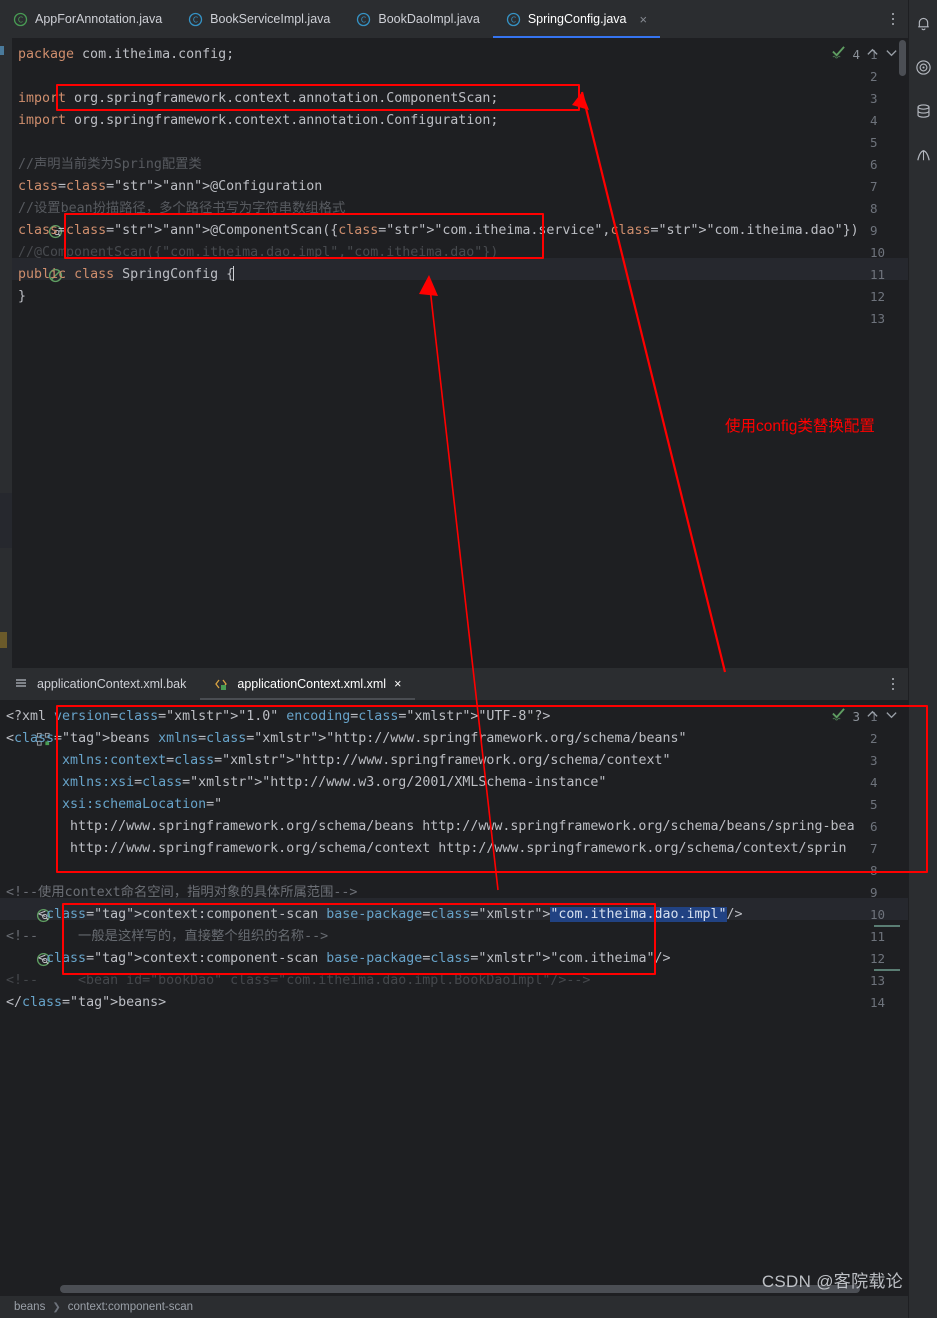  I want to click on code-line: <!--使用context命名空间，指明对象的具体所属范围-->, so click(178, 893).